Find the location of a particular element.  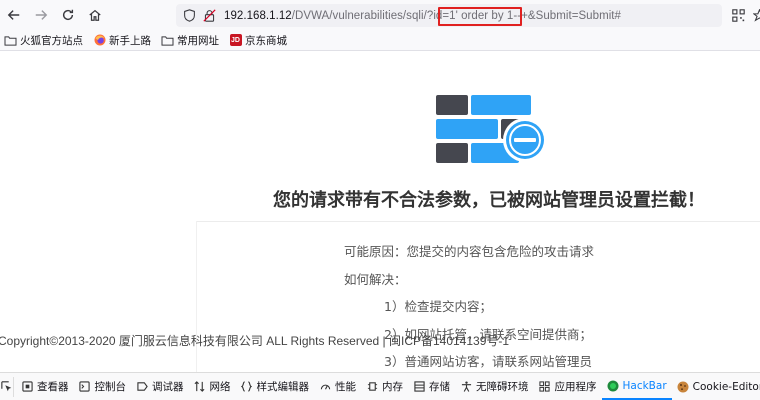

bookmark-label: 京东商城 is located at coordinates (266, 40).